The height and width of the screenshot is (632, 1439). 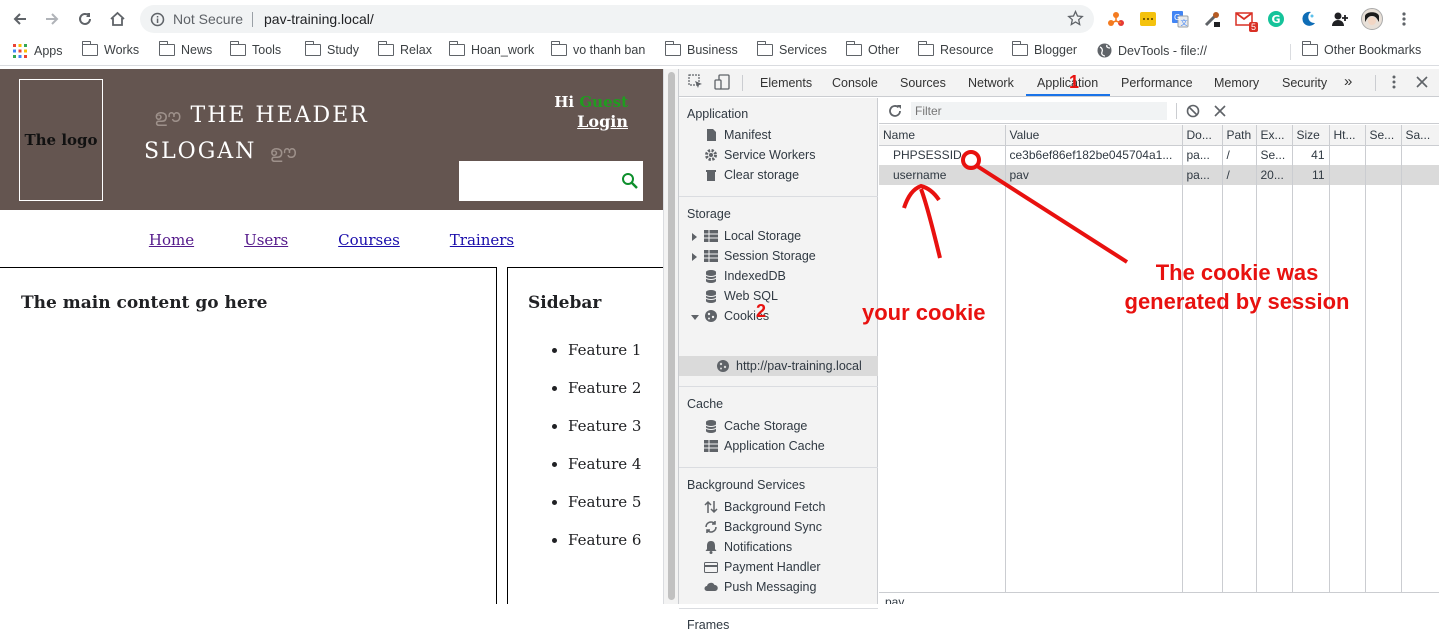 What do you see at coordinates (551, 181) in the screenshot?
I see `site-search-input` at bounding box center [551, 181].